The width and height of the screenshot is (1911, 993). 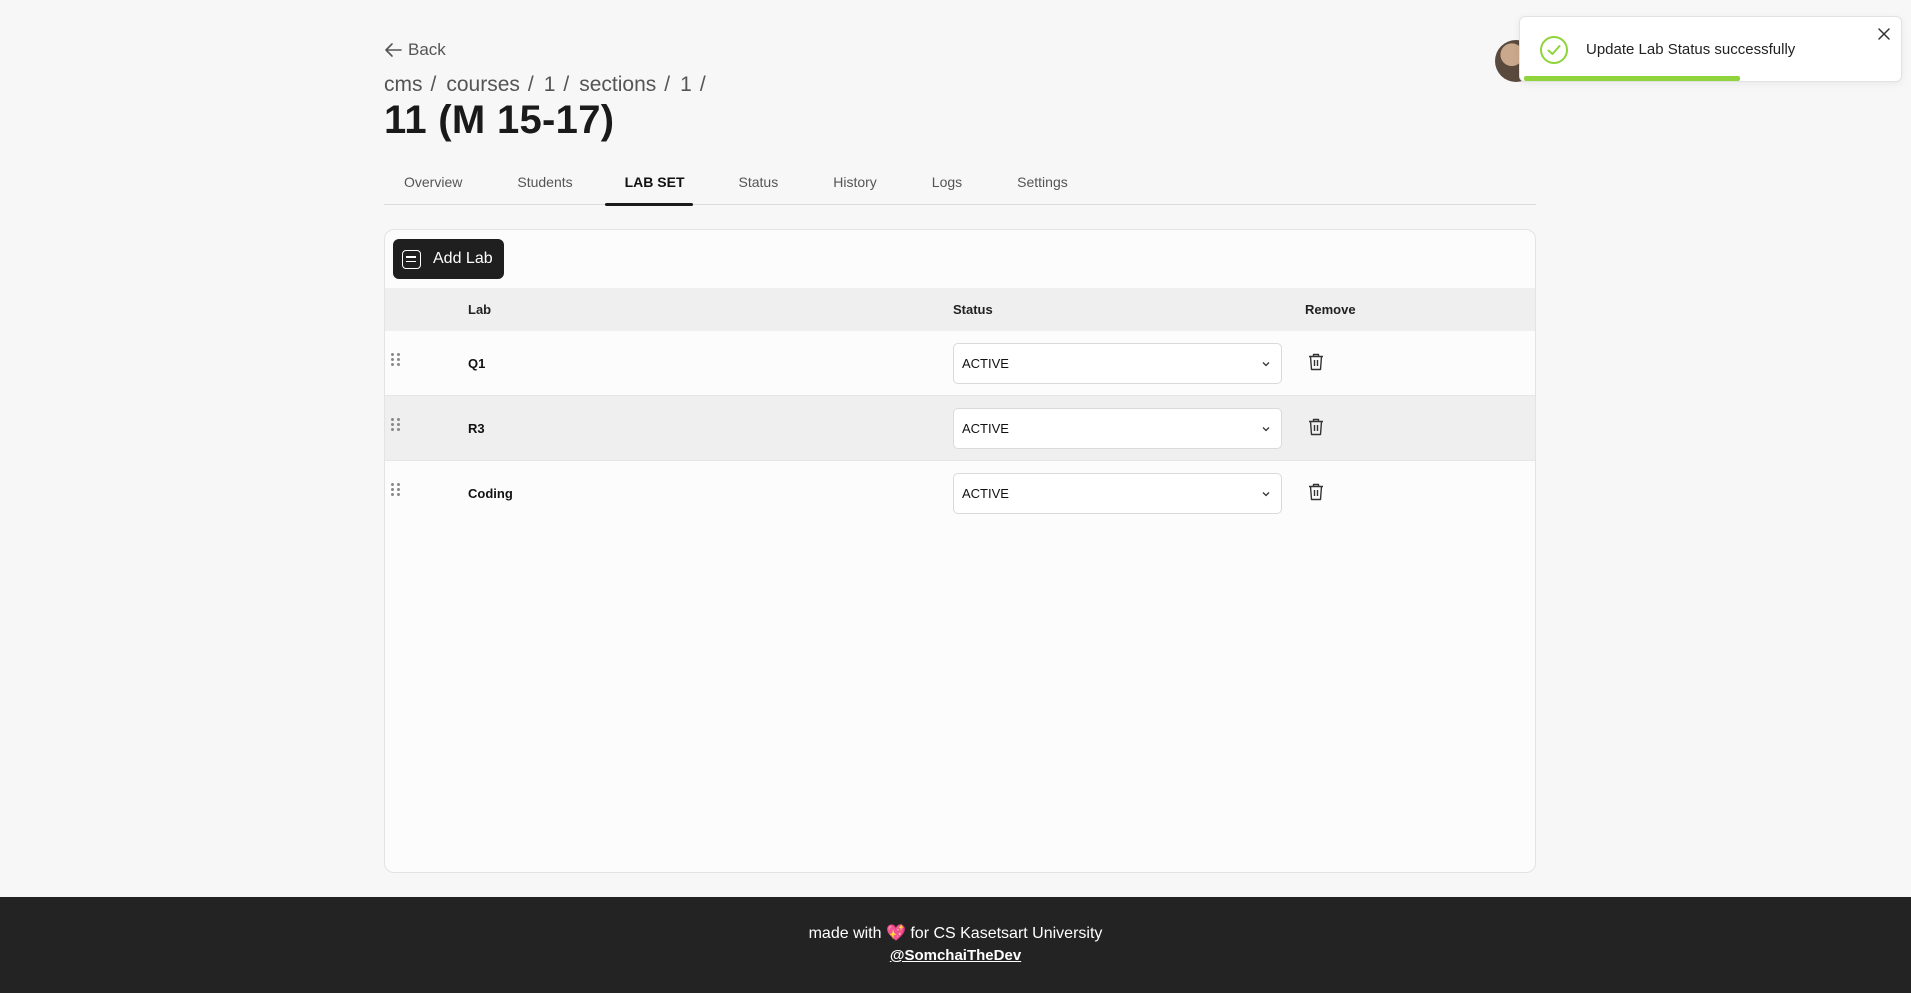 What do you see at coordinates (1884, 34) in the screenshot?
I see `close-icon` at bounding box center [1884, 34].